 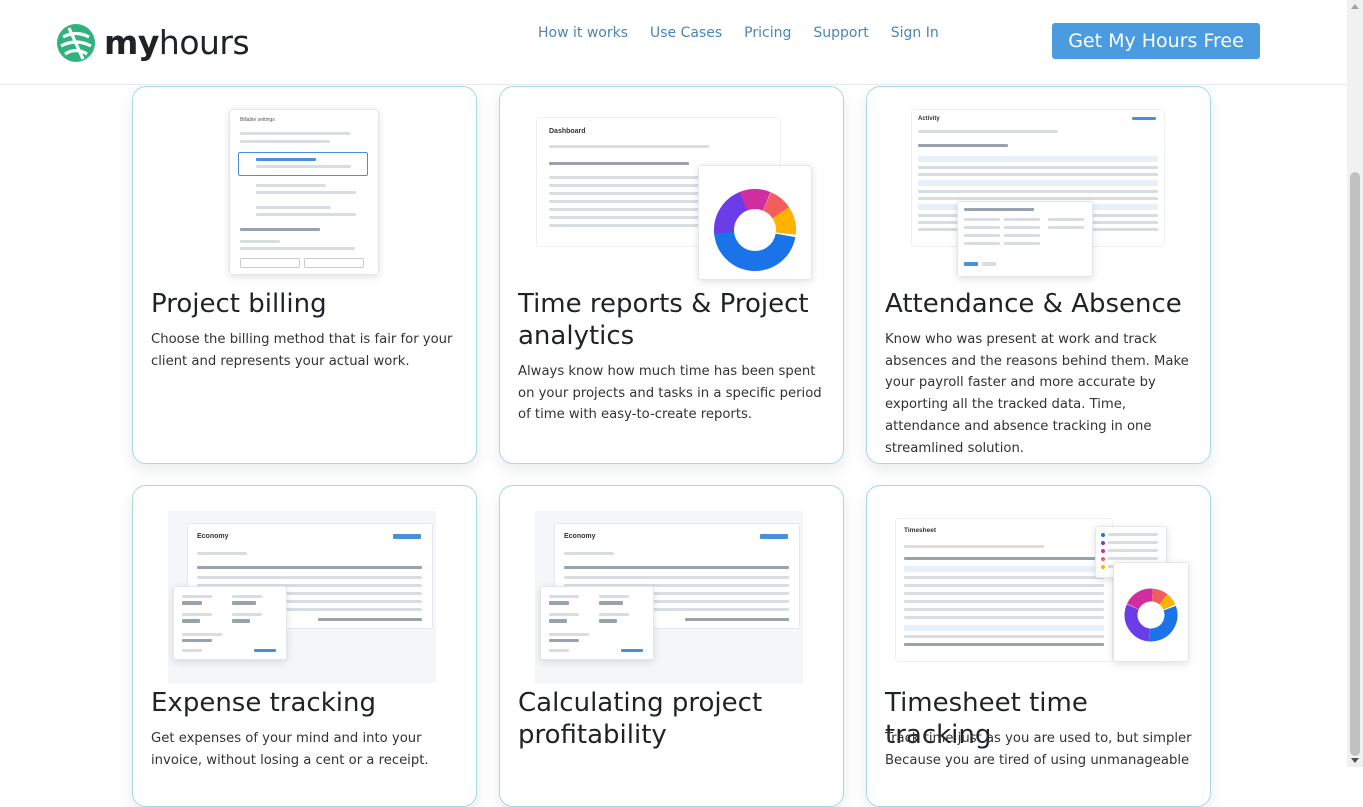 I want to click on time-reports-screenshot: Dashboard, so click(x=671, y=187).